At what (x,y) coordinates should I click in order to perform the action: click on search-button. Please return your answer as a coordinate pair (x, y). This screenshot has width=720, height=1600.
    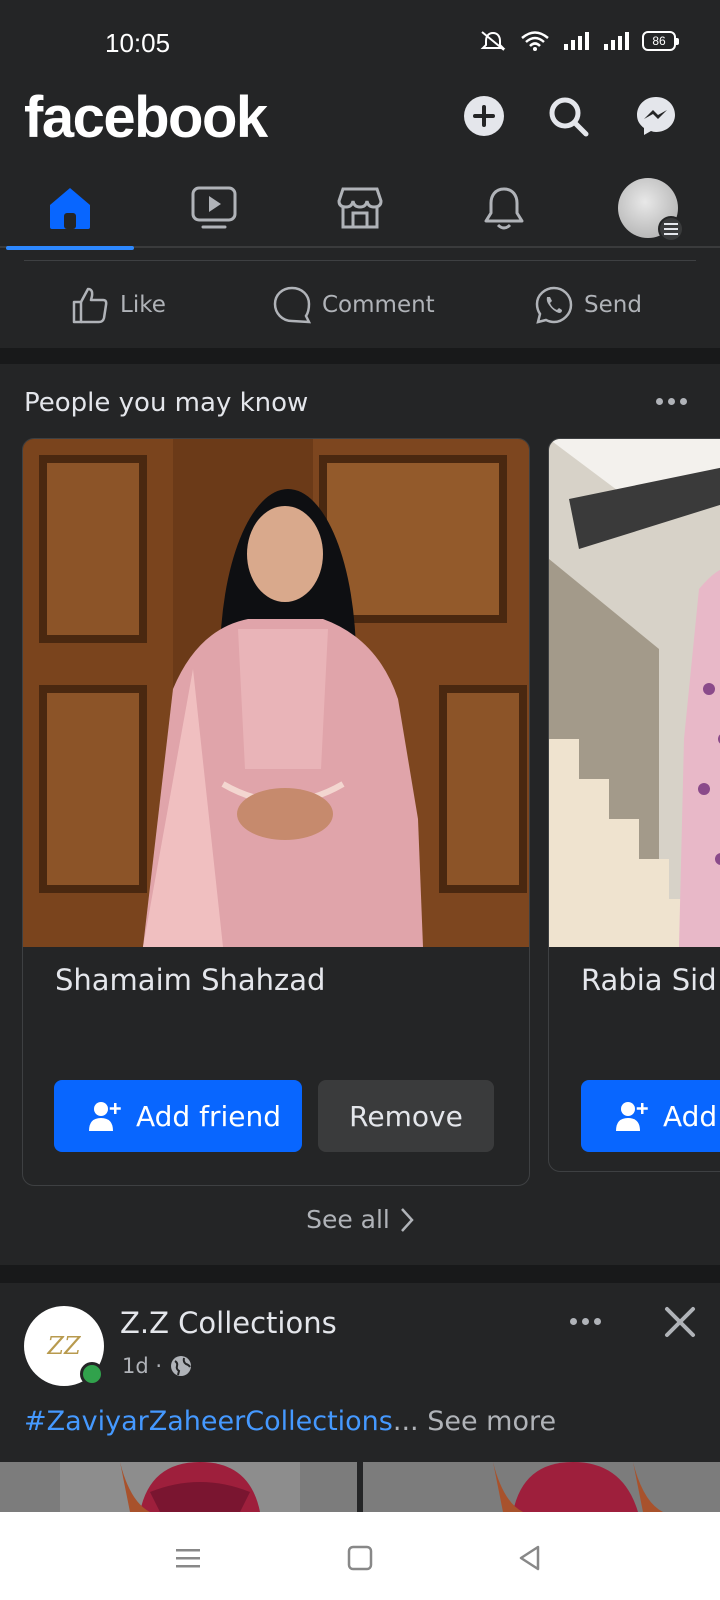
    Looking at the image, I should click on (568, 116).